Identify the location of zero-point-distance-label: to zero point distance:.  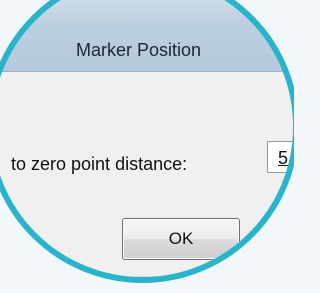
(99, 164).